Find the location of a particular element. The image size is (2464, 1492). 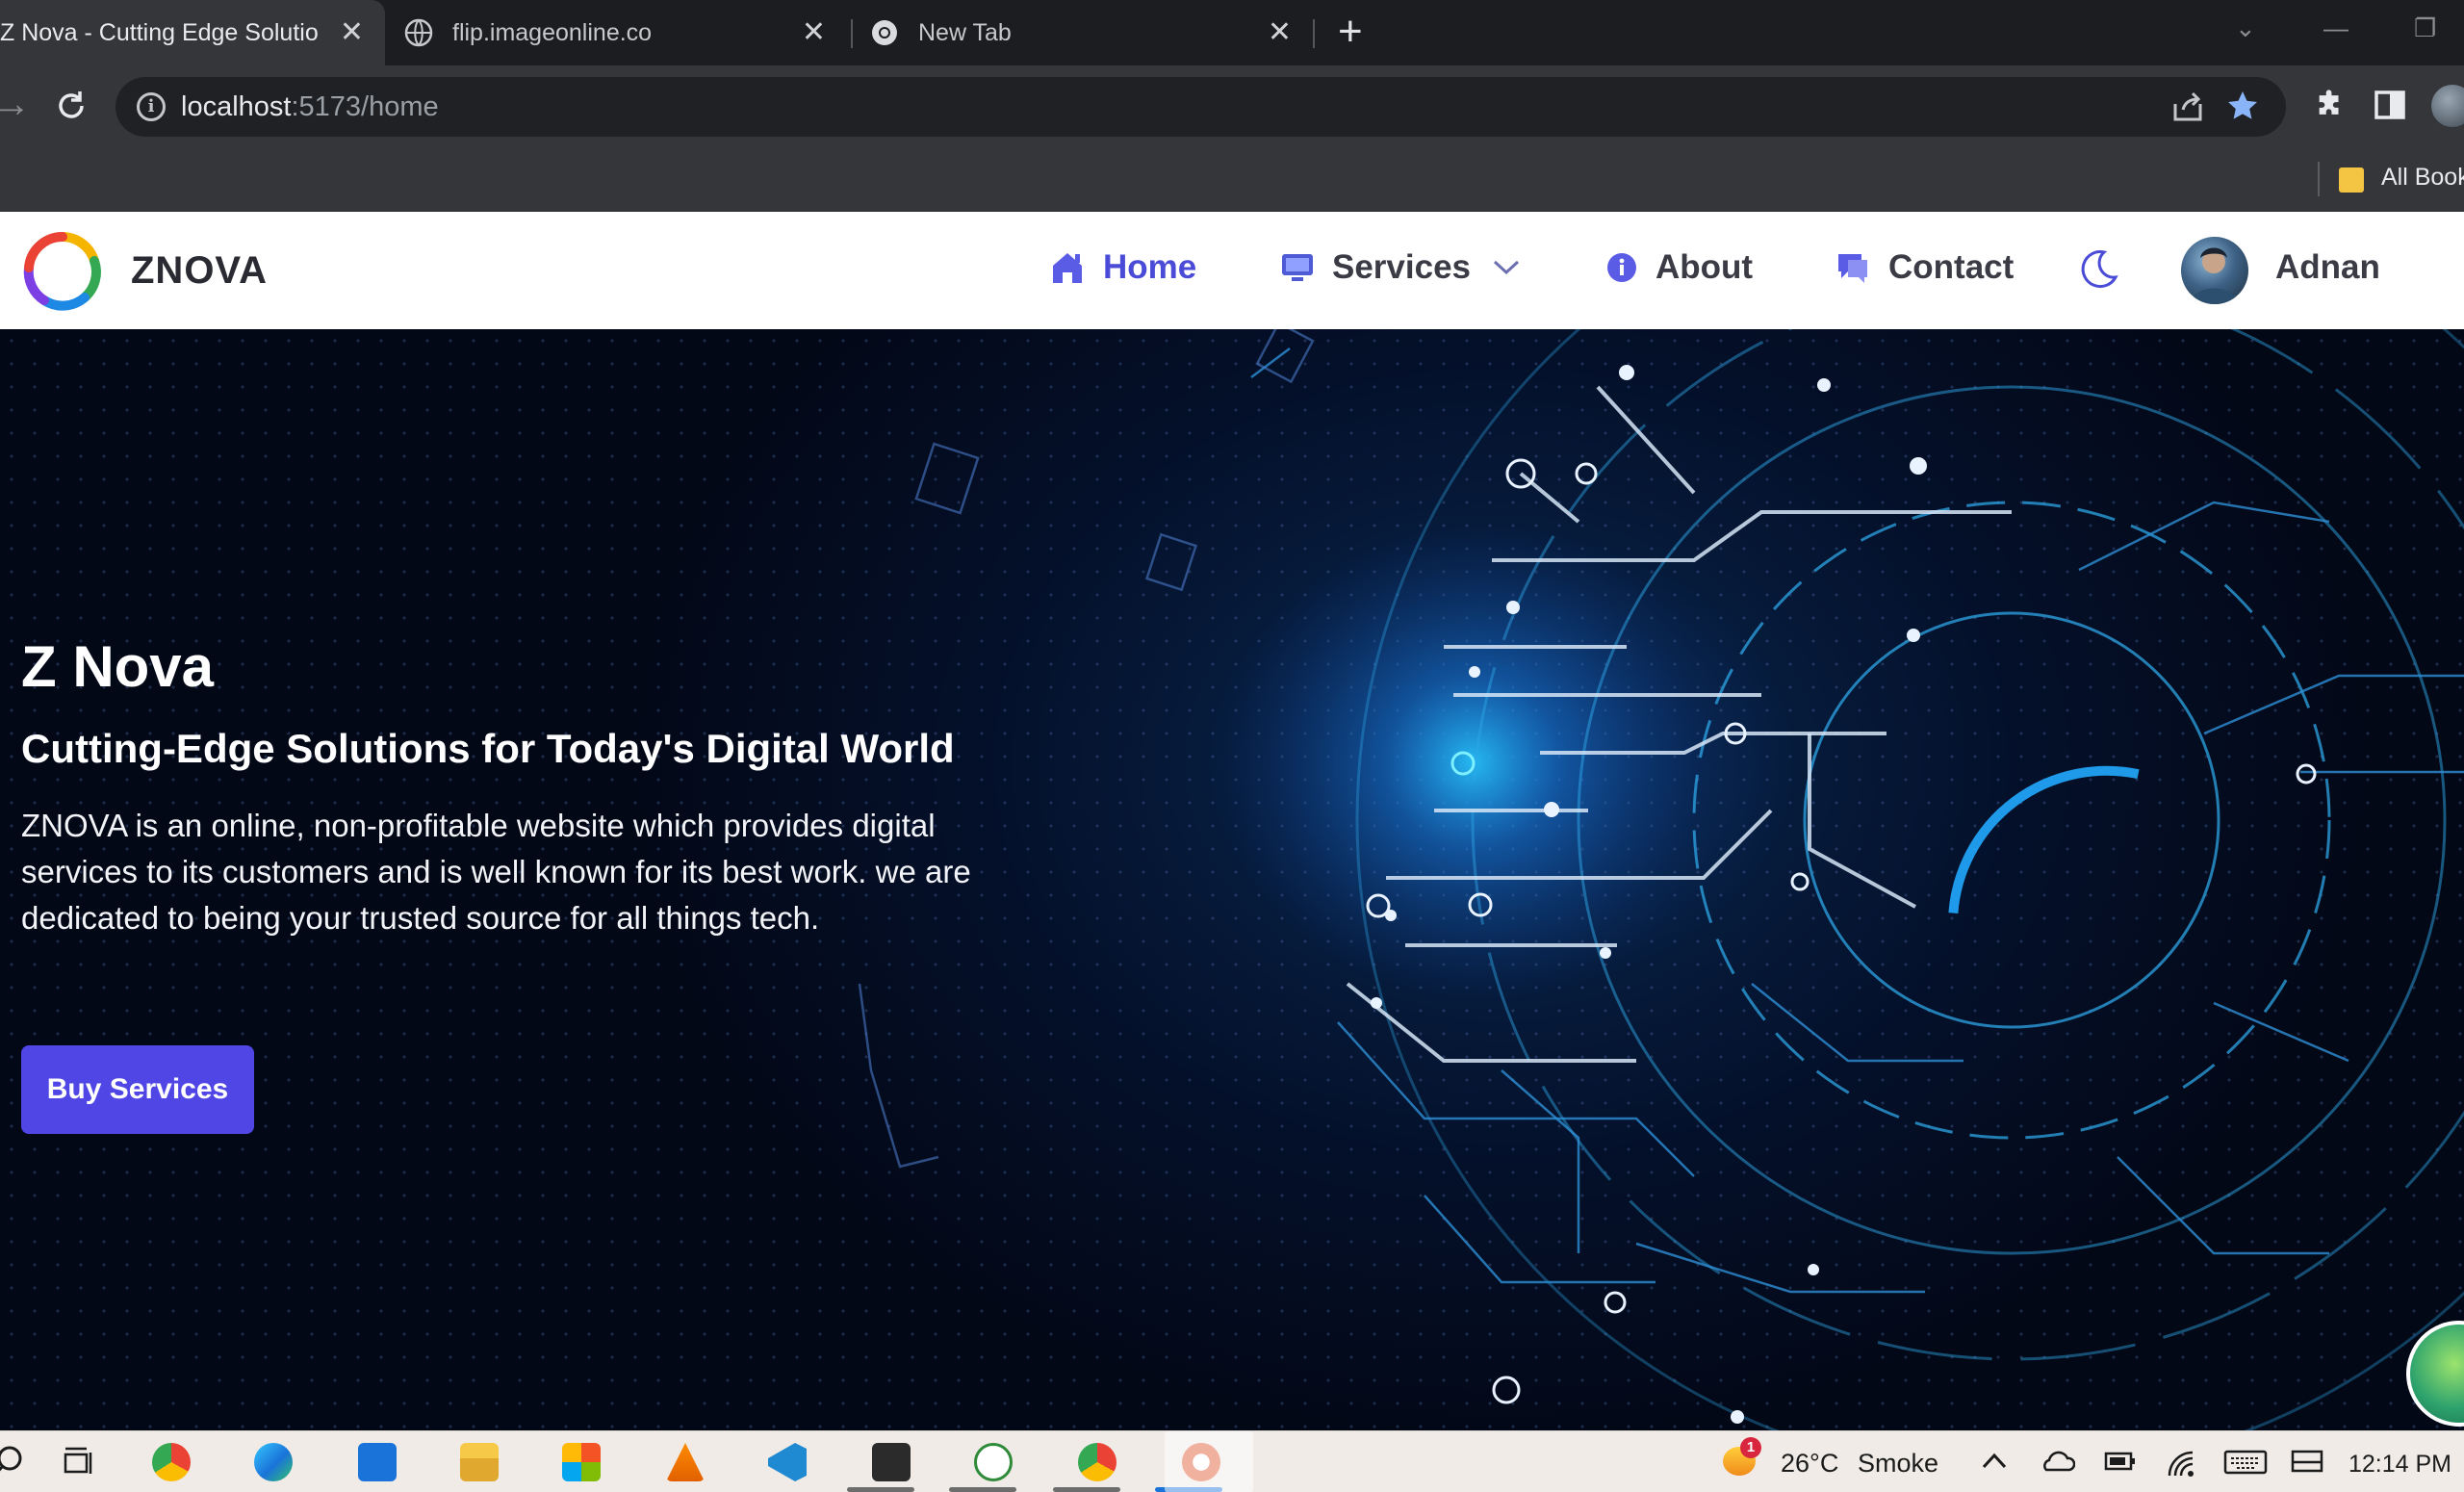

user-name: Adnan is located at coordinates (2327, 267).